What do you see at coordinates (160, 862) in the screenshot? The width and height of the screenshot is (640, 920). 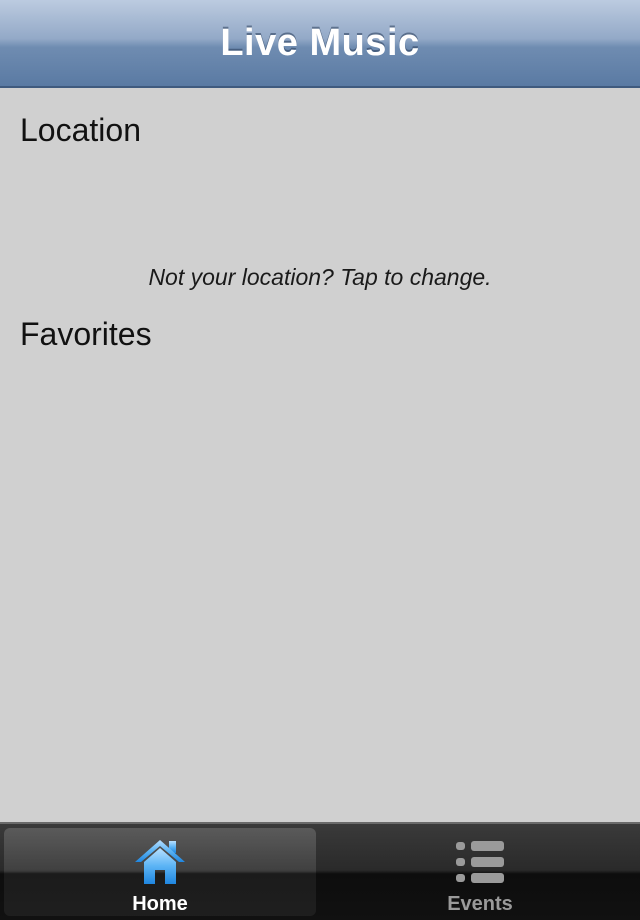 I see `home-icon` at bounding box center [160, 862].